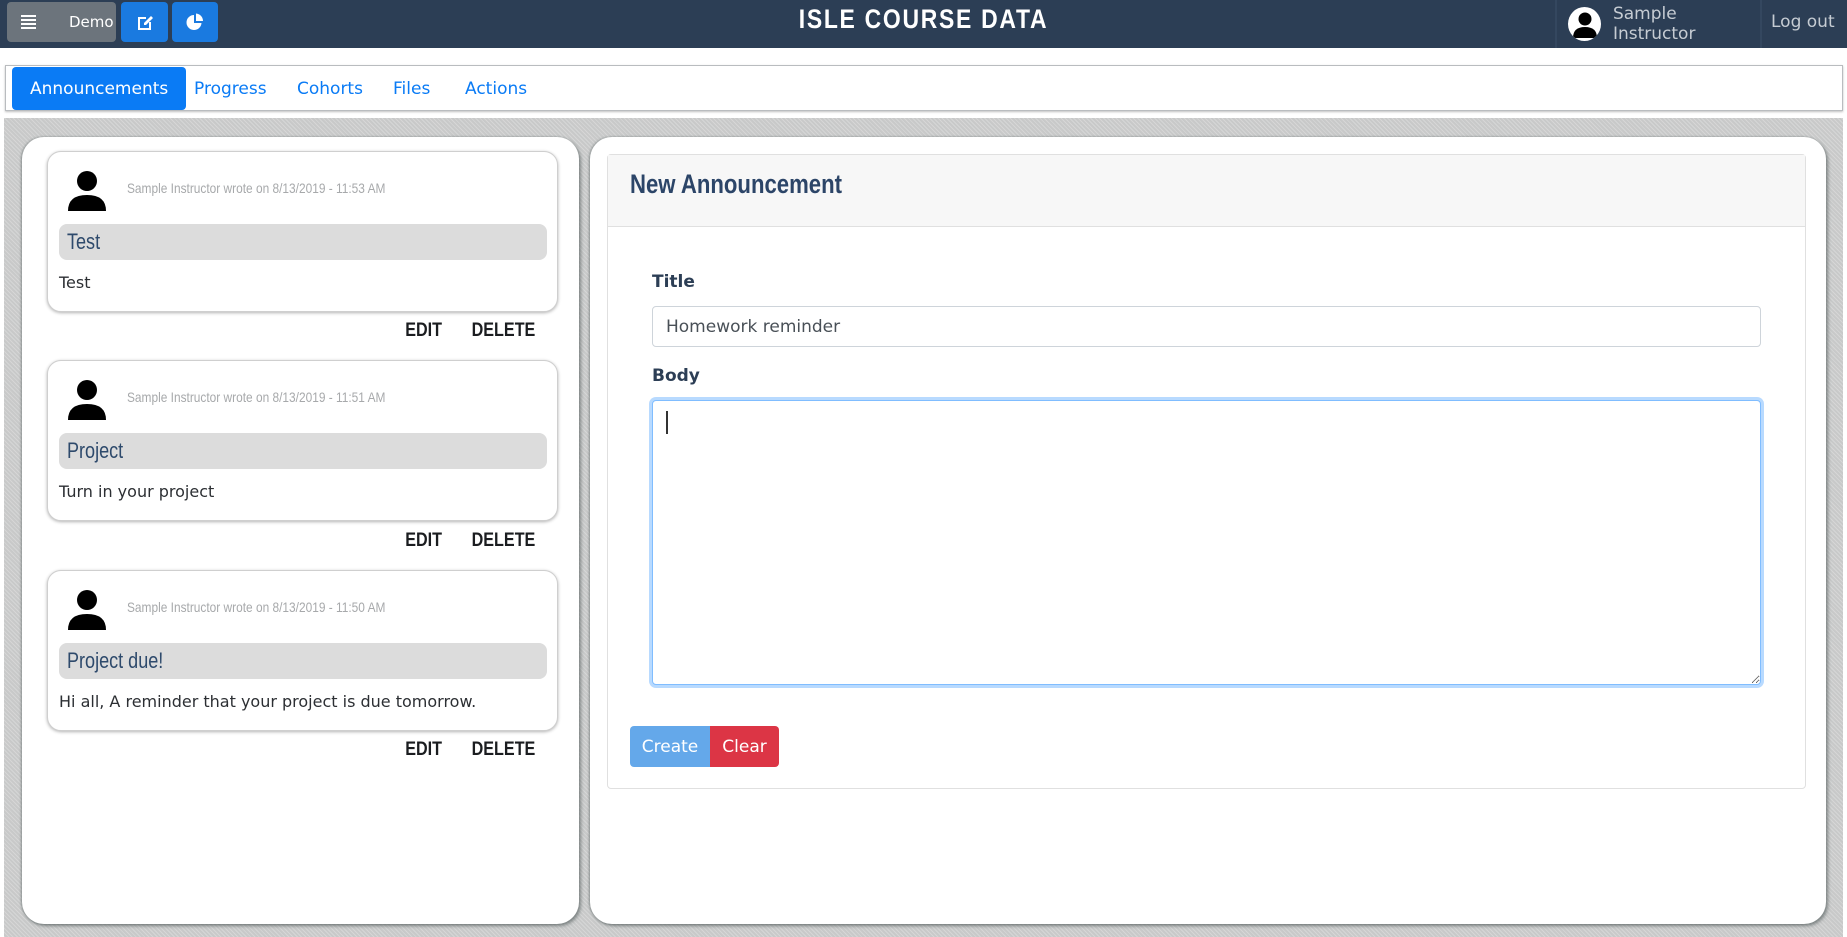 The height and width of the screenshot is (937, 1847). What do you see at coordinates (303, 661) in the screenshot?
I see `announcement-title: Project due!` at bounding box center [303, 661].